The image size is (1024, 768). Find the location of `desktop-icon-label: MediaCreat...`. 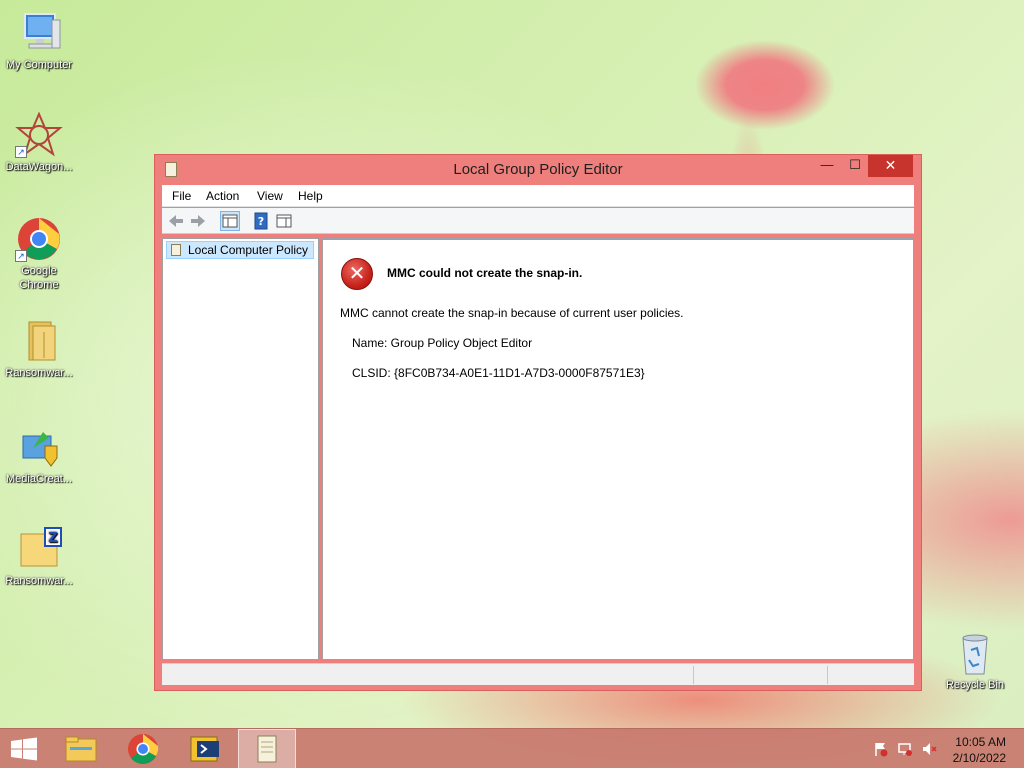

desktop-icon-label: MediaCreat... is located at coordinates (39, 479).